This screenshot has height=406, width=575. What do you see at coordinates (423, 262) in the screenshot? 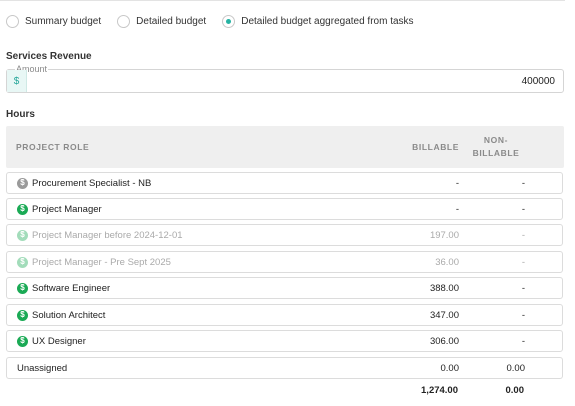
I see `billable-cell: 36.00` at bounding box center [423, 262].